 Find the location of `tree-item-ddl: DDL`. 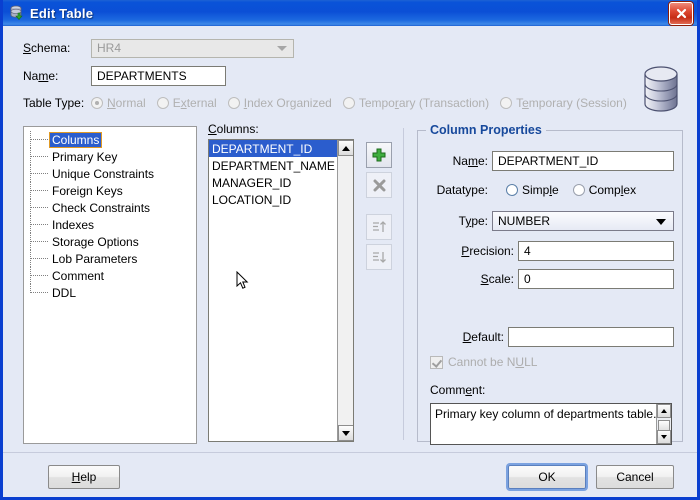

tree-item-ddl: DDL is located at coordinates (110, 292).